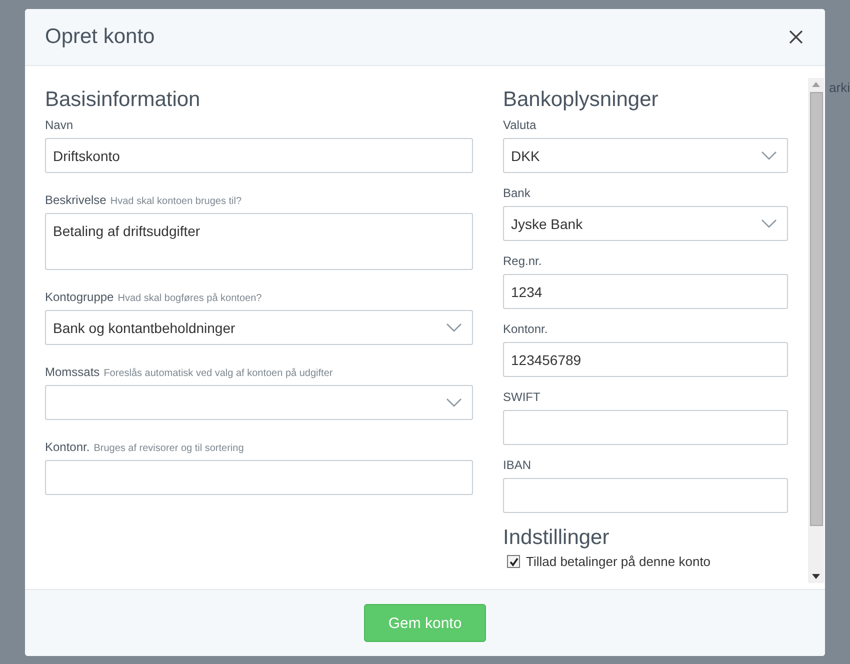 This screenshot has height=664, width=850. I want to click on textarea-field: Betaling af driftsudgifter, so click(259, 241).